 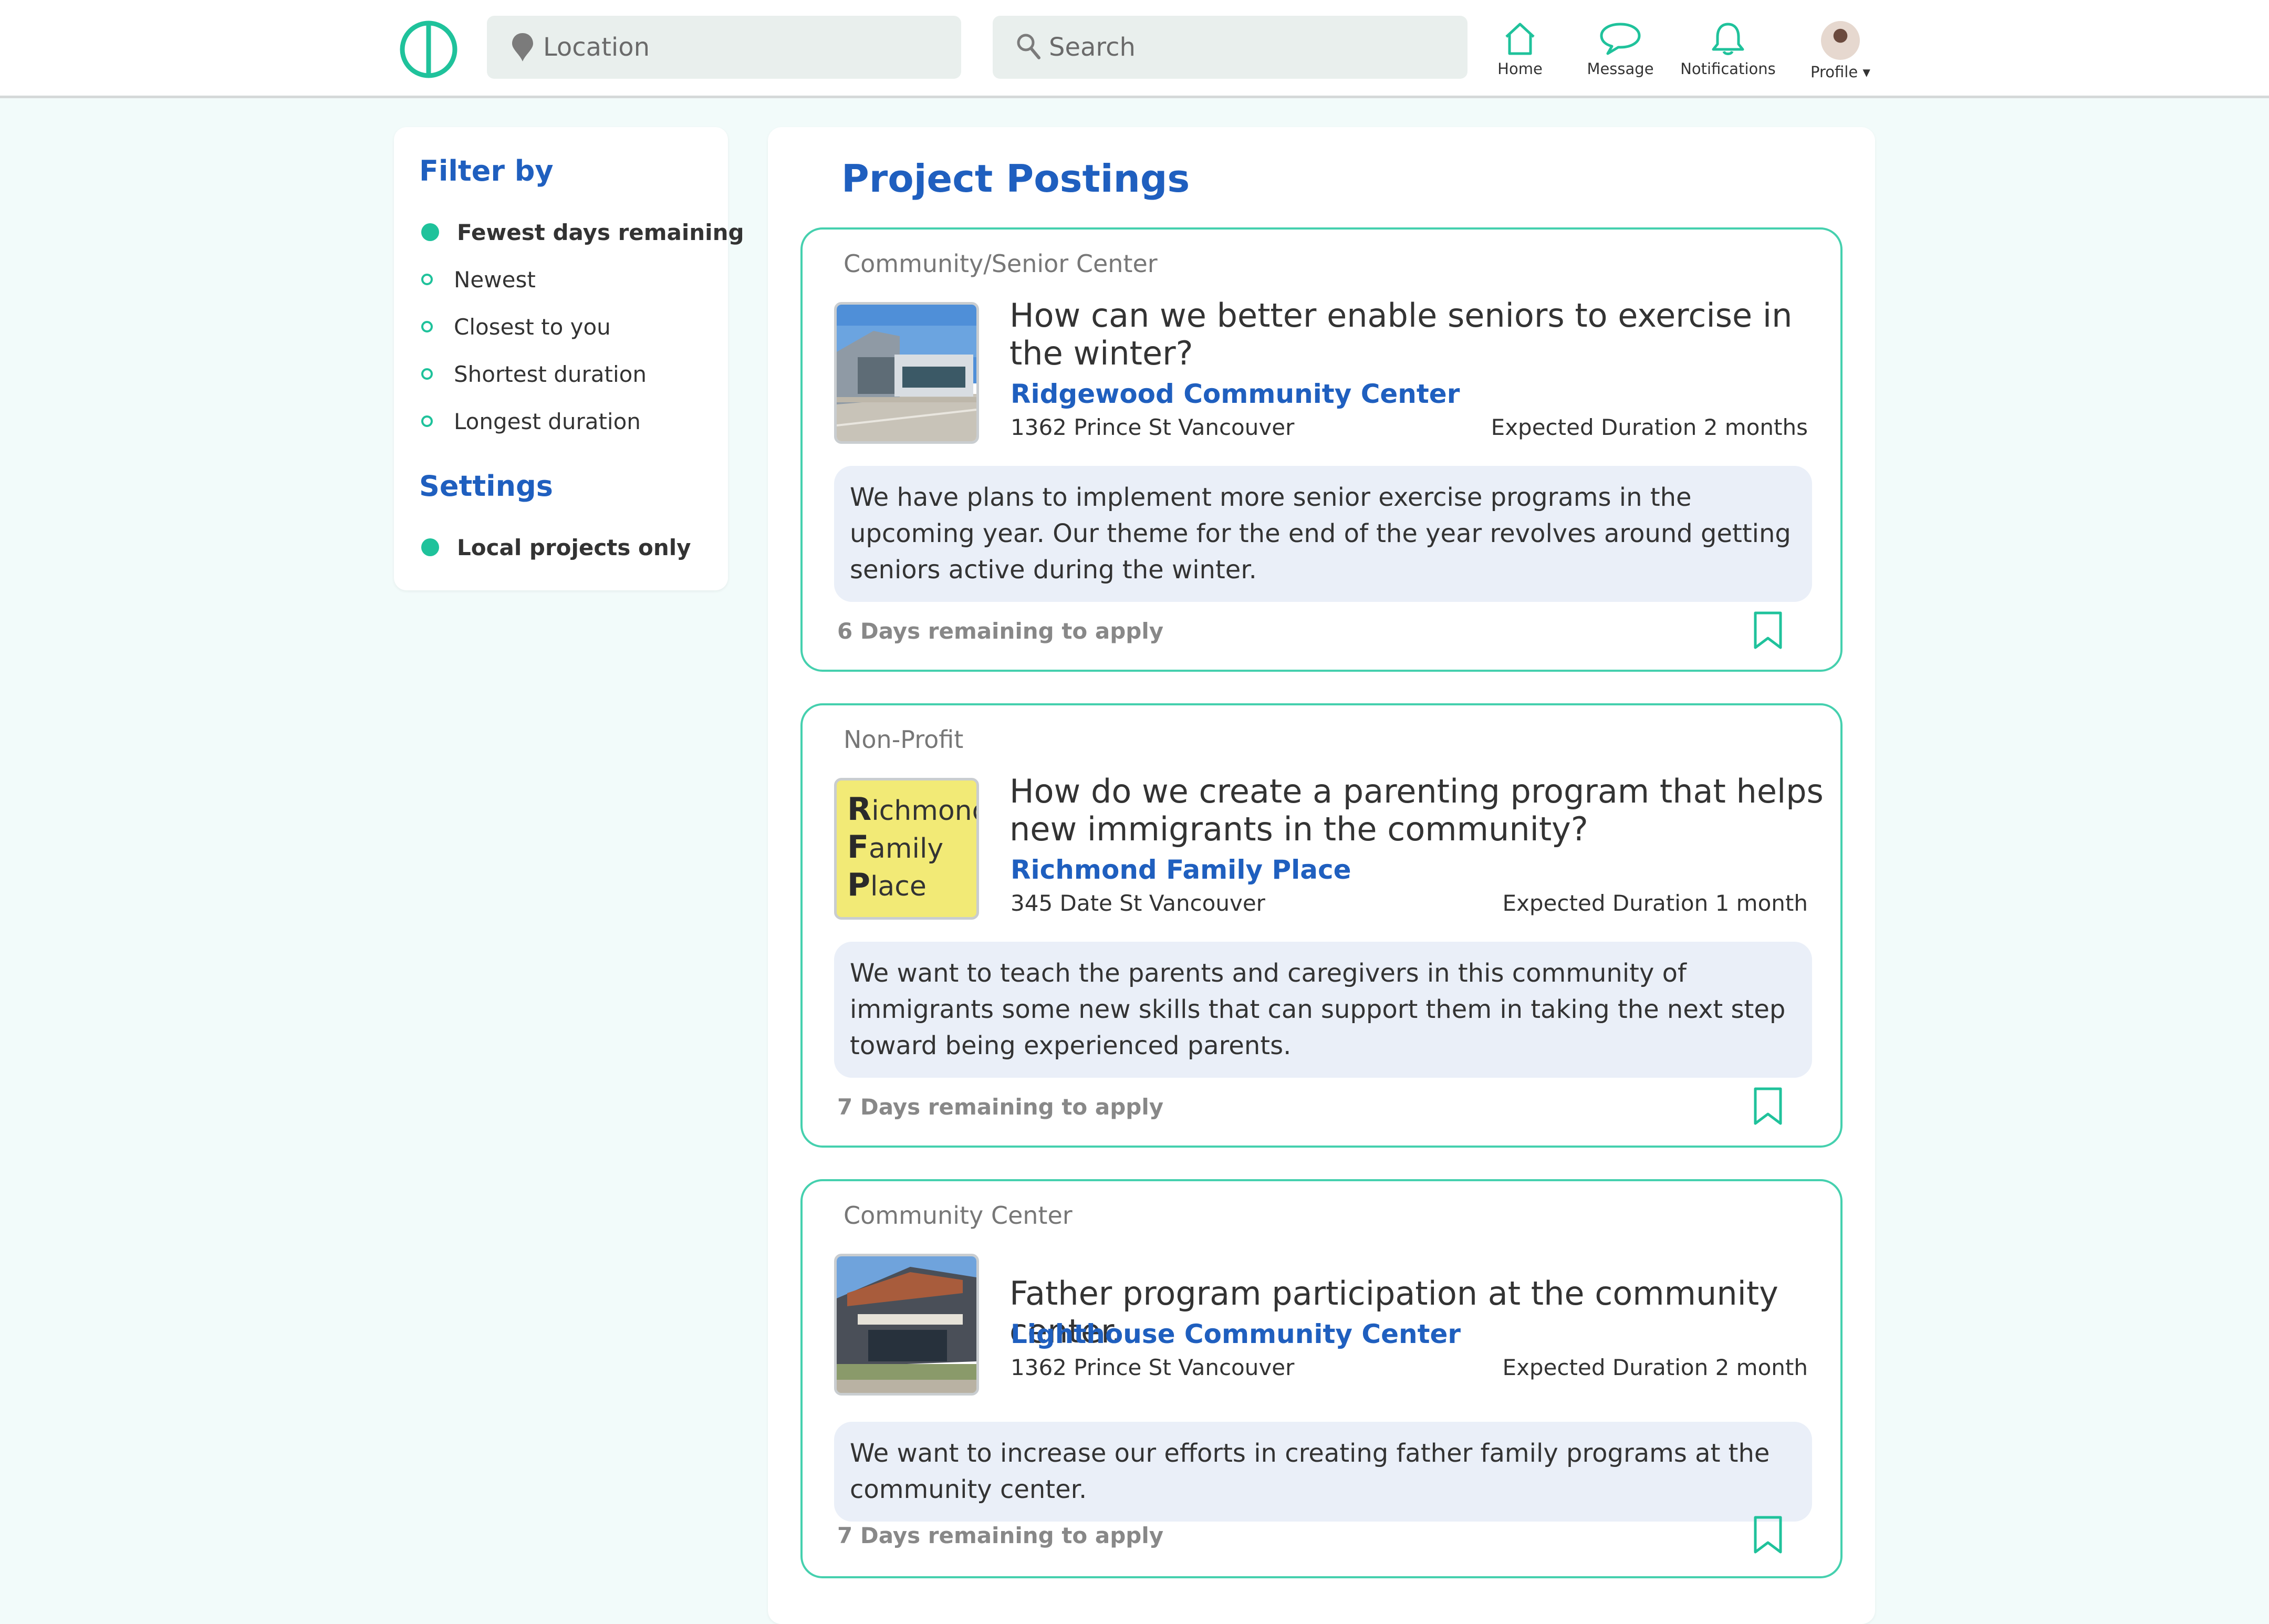 I want to click on location-input, so click(x=724, y=47).